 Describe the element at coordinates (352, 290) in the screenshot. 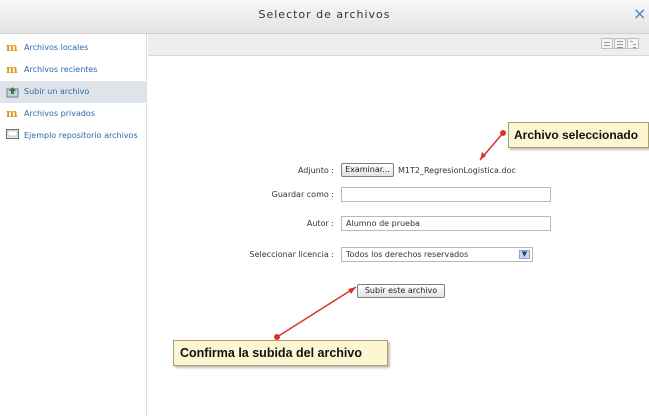

I see `arrowhead-confirm-upload` at that location.